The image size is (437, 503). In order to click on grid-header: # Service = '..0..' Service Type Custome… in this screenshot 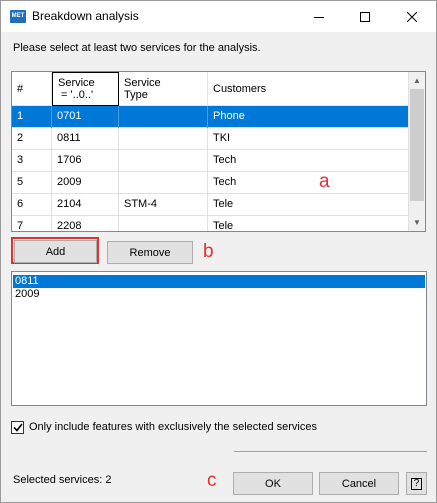, I will do `click(210, 89)`.